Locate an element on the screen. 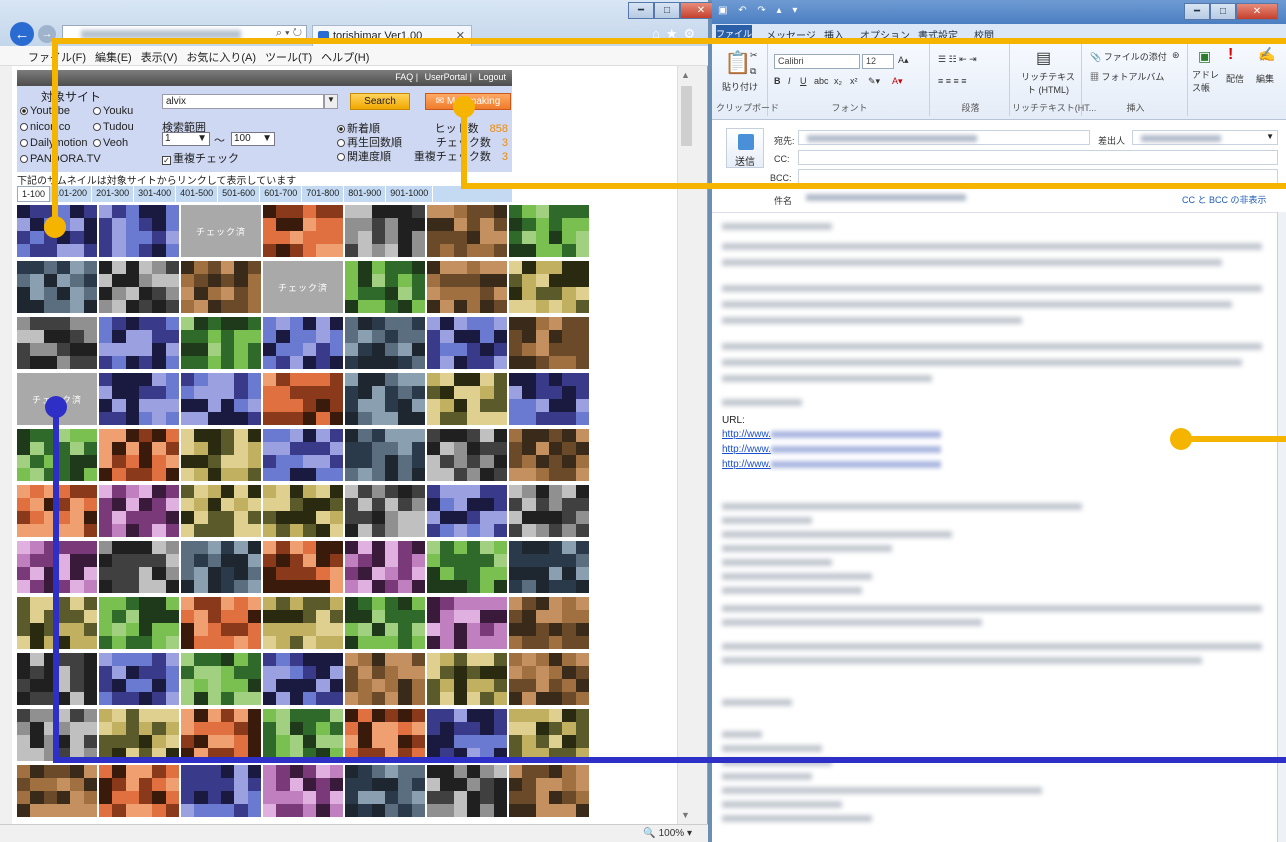 The width and height of the screenshot is (1286, 842). sort-relevance: 関連度順 is located at coordinates (364, 156).